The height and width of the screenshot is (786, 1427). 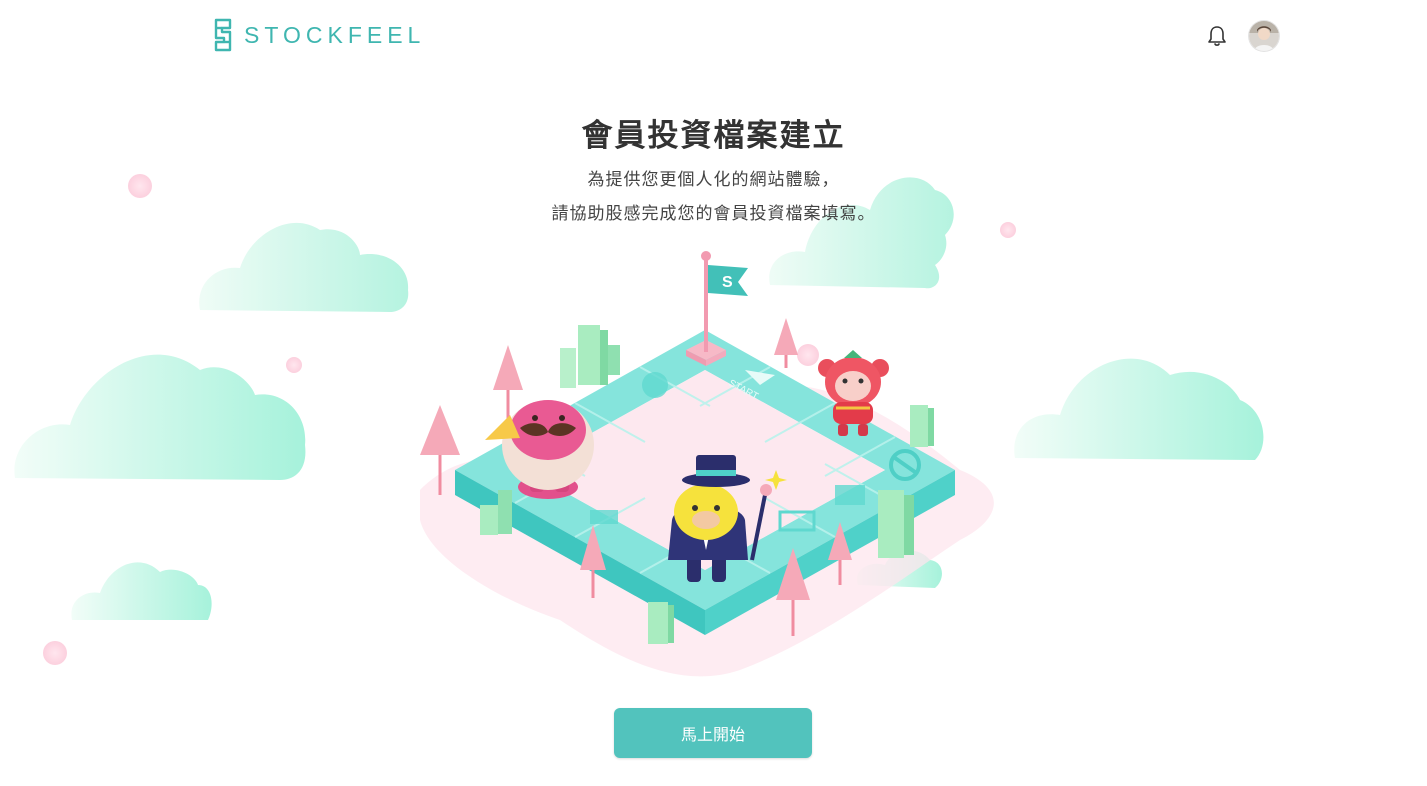 I want to click on cloud-left-bottom, so click(x=141, y=591).